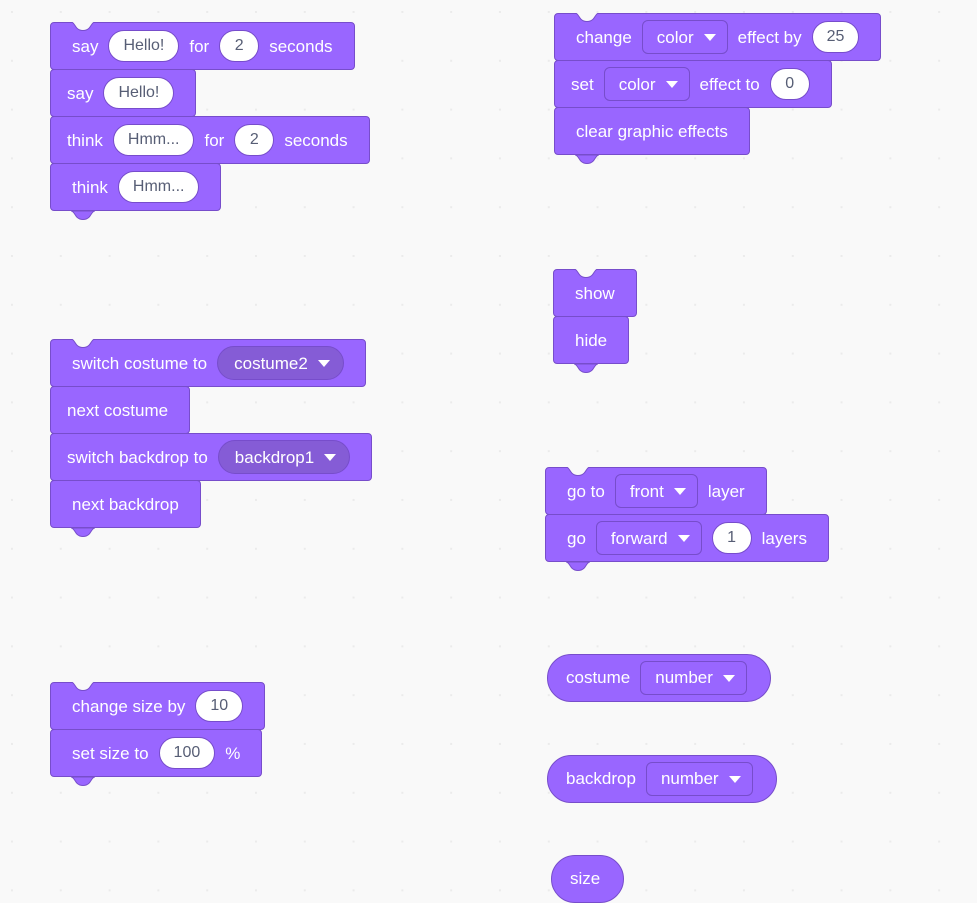  I want to click on block-label-change-size-by: change size by, so click(129, 706).